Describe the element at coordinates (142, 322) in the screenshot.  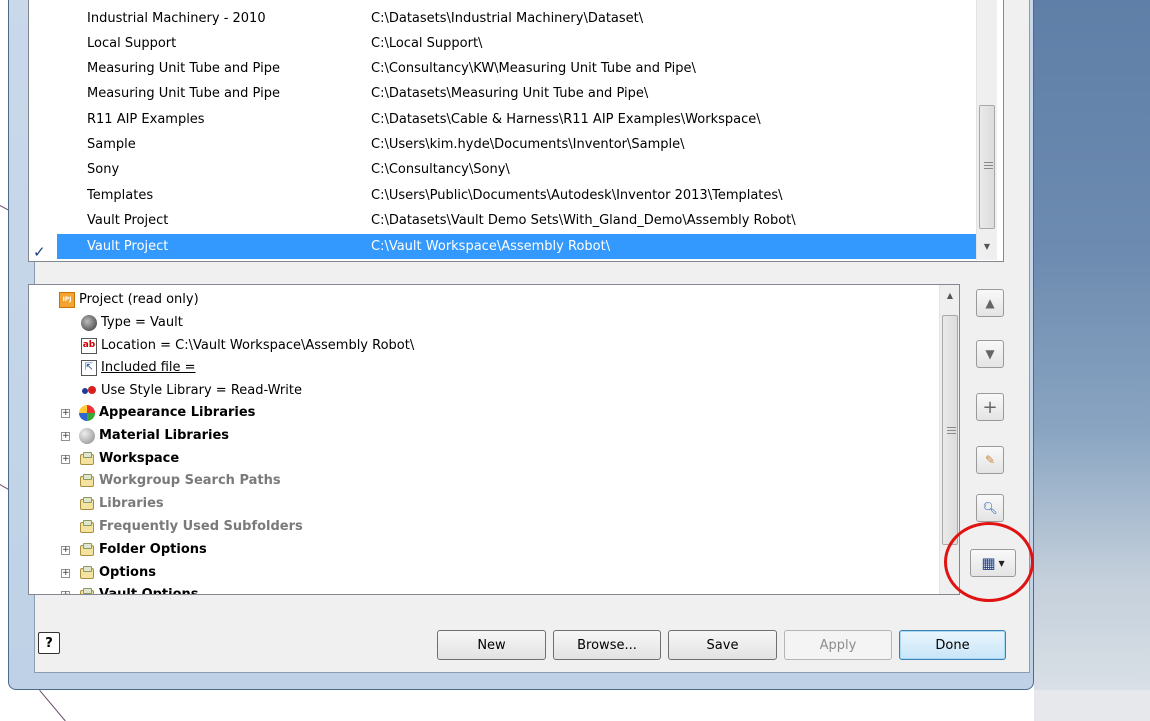
I see `tree-item-label: Type = Vault` at that location.